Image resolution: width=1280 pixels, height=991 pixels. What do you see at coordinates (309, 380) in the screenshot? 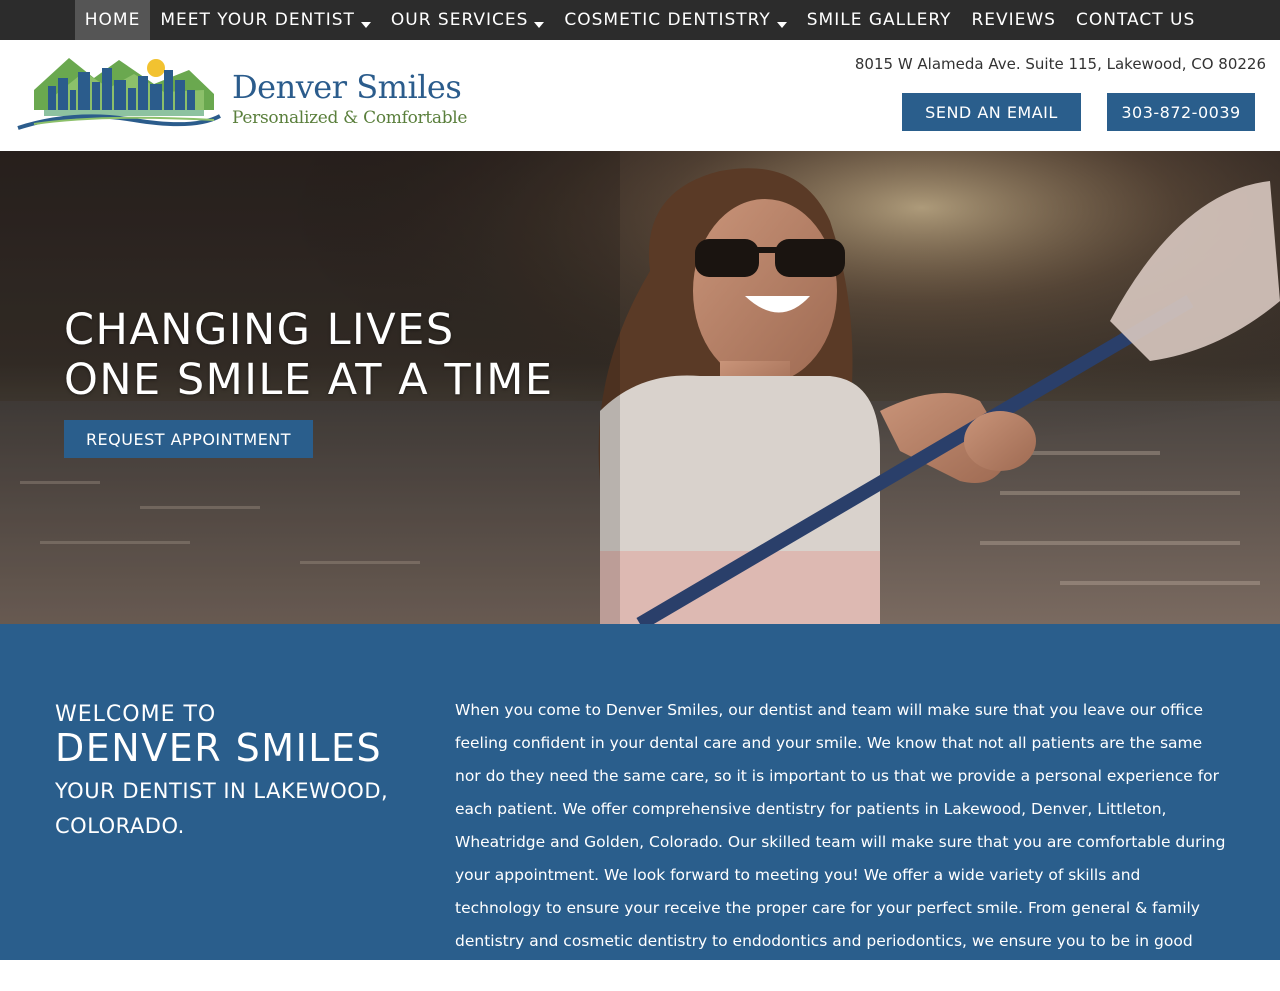
I see `hero-title-line2: ONE SMILE AT A TIME` at bounding box center [309, 380].